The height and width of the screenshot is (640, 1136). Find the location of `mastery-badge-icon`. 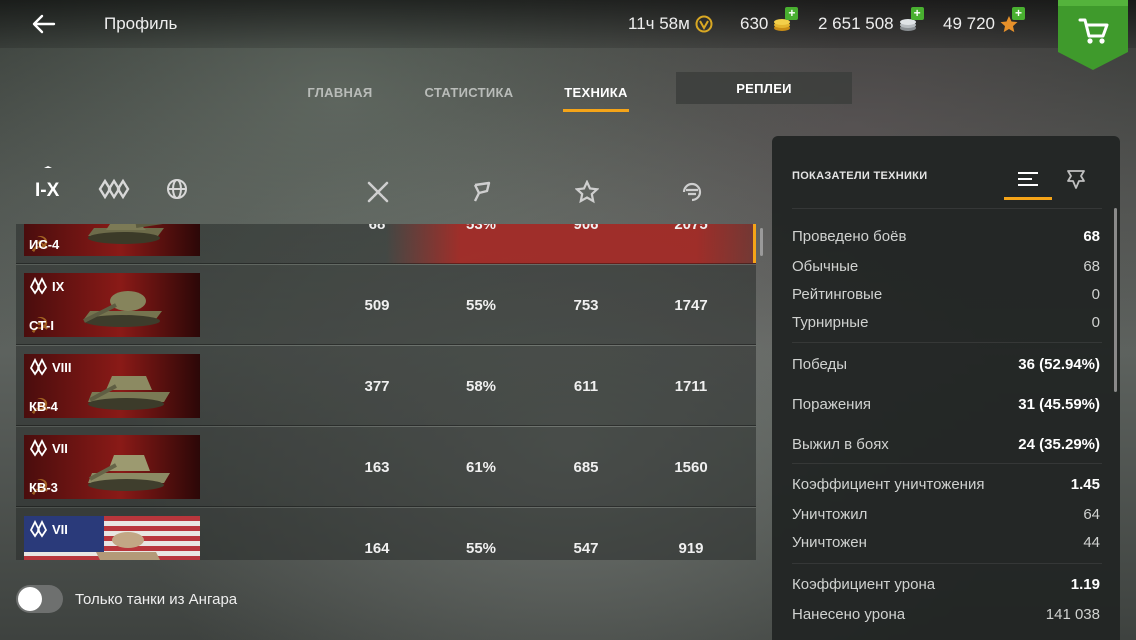

mastery-badge-icon is located at coordinates (1076, 179).